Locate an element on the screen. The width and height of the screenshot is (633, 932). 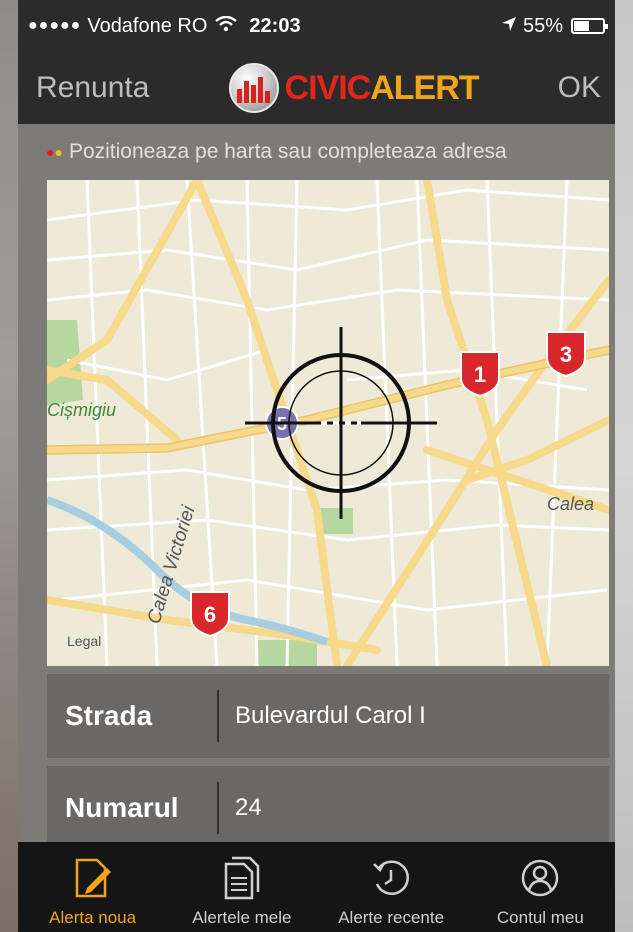
history-icon is located at coordinates (391, 877).